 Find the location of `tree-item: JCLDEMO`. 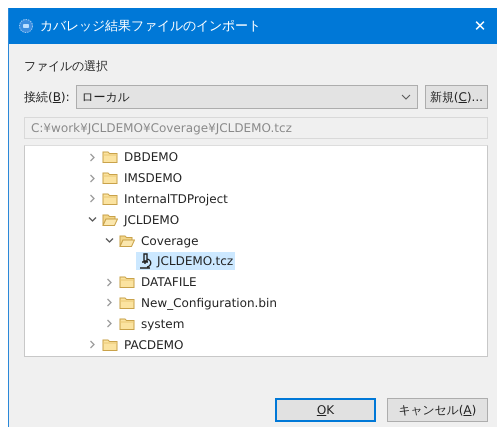

tree-item: JCLDEMO is located at coordinates (152, 220).